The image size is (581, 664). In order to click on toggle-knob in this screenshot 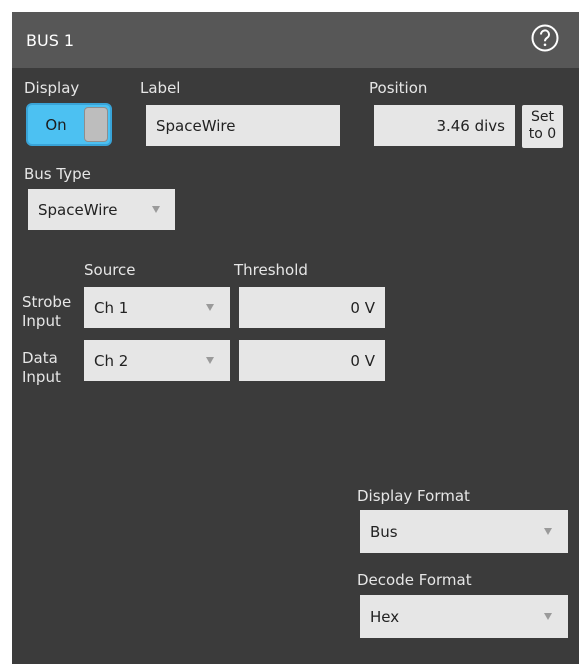, I will do `click(96, 124)`.